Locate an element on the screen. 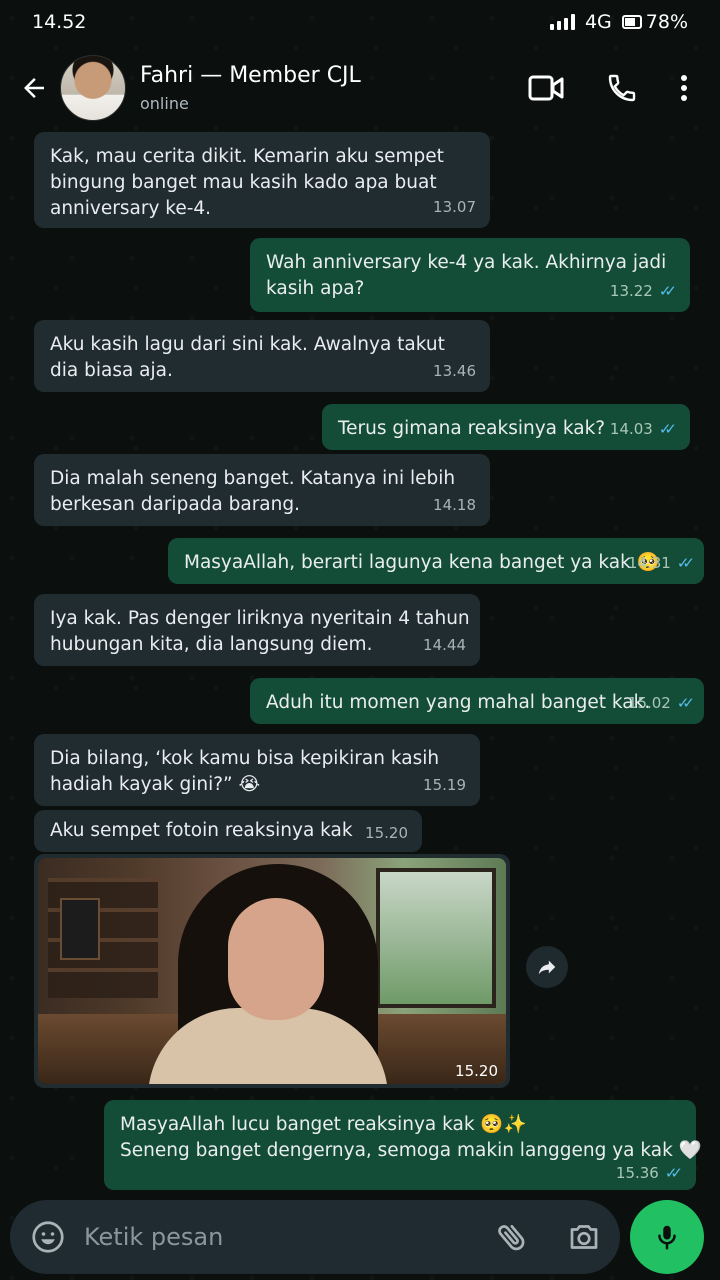  status-time: 14.52 is located at coordinates (59, 22).